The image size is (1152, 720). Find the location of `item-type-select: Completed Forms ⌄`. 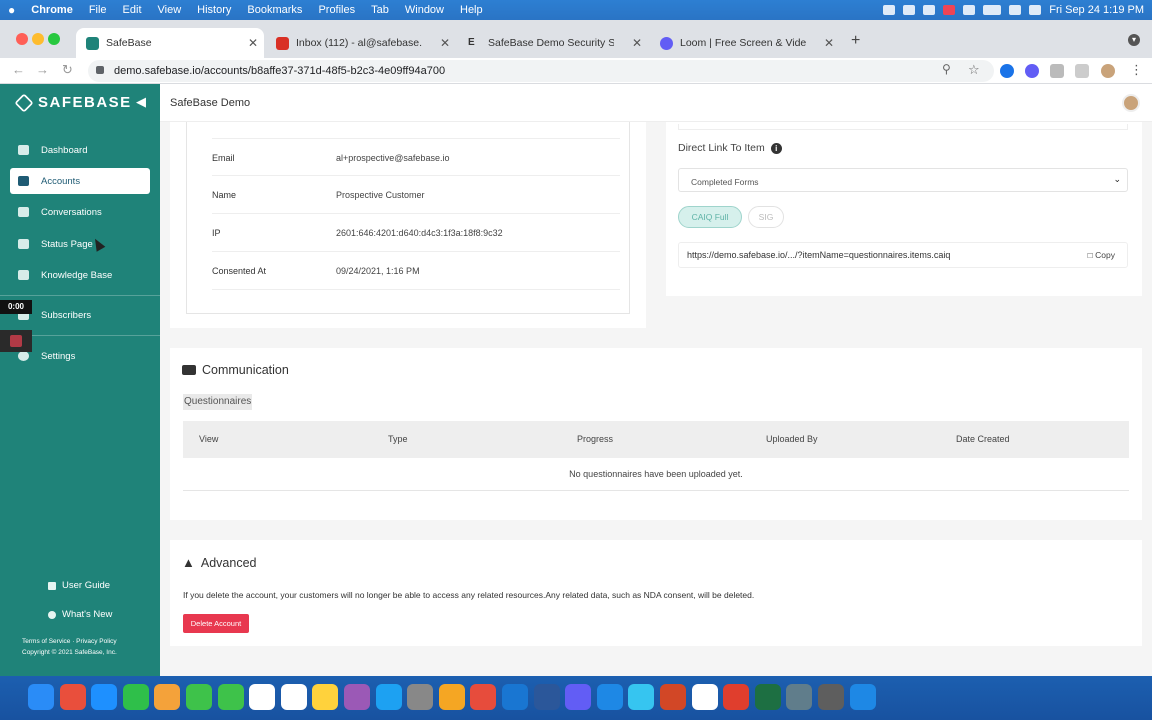

item-type-select: Completed Forms ⌄ is located at coordinates (903, 180).